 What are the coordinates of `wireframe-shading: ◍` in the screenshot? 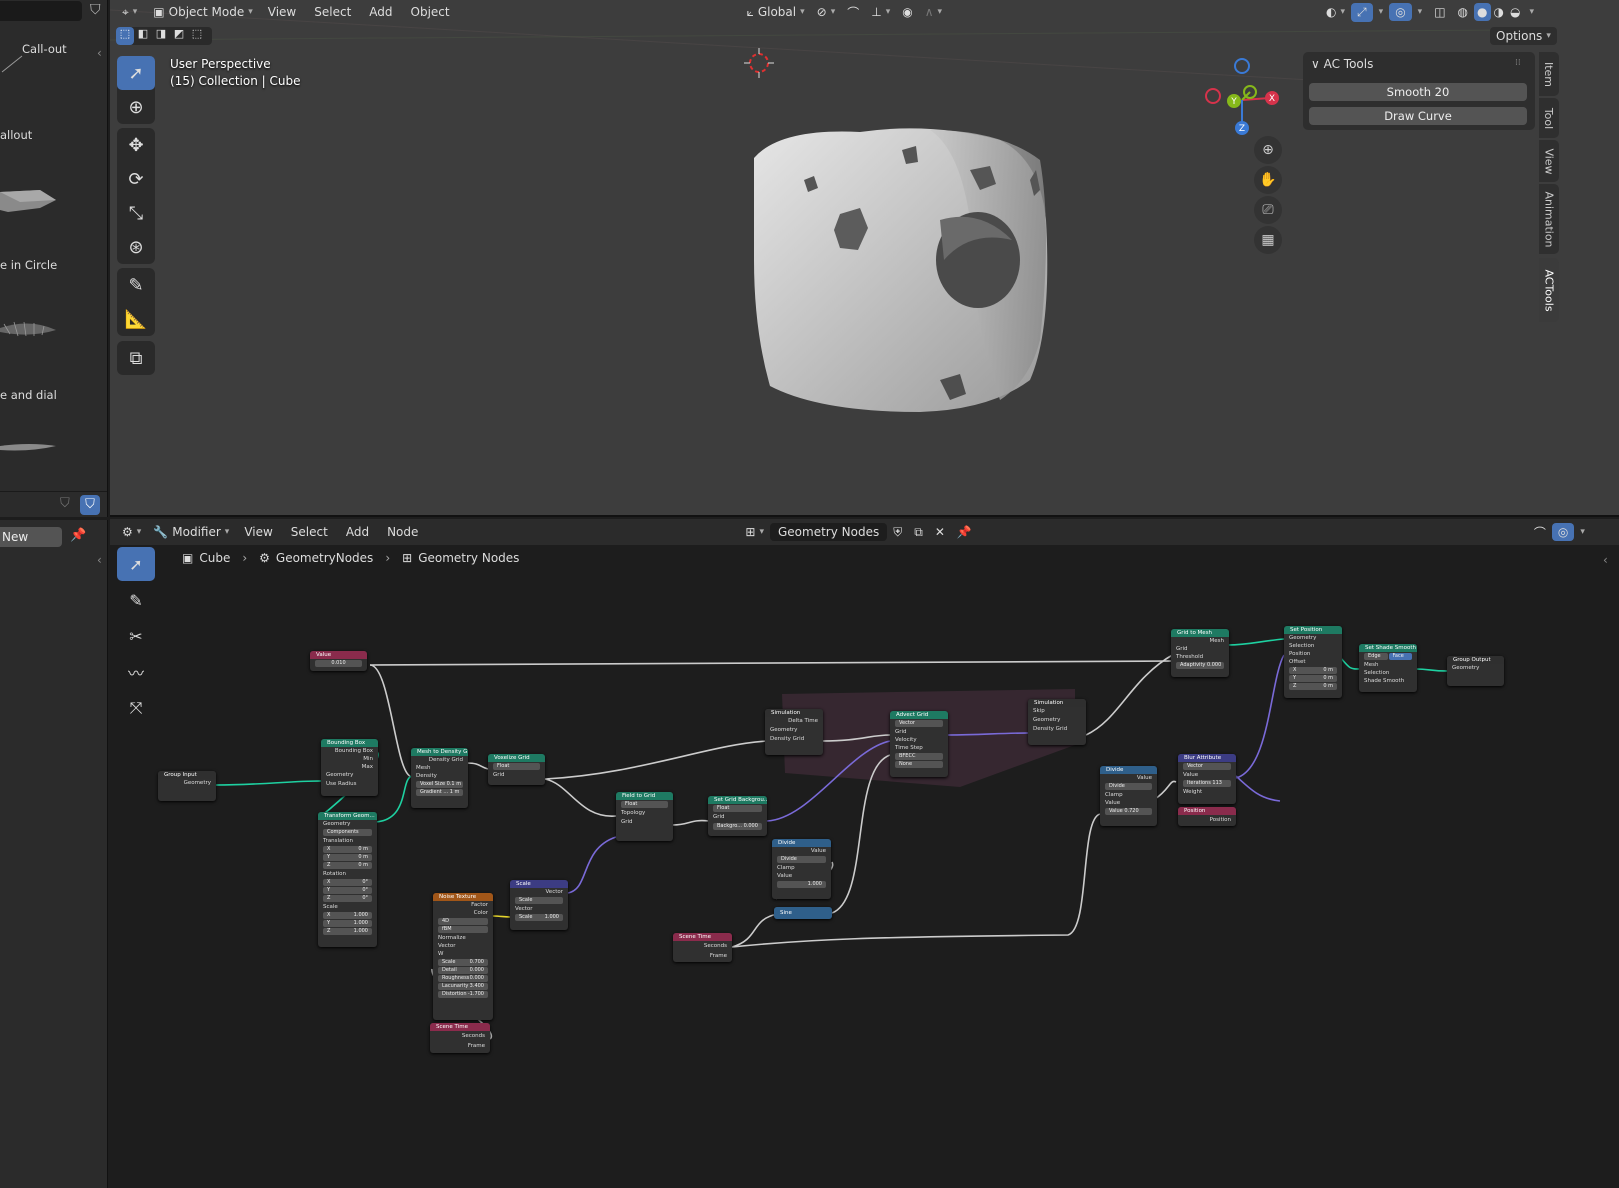 It's located at (1463, 12).